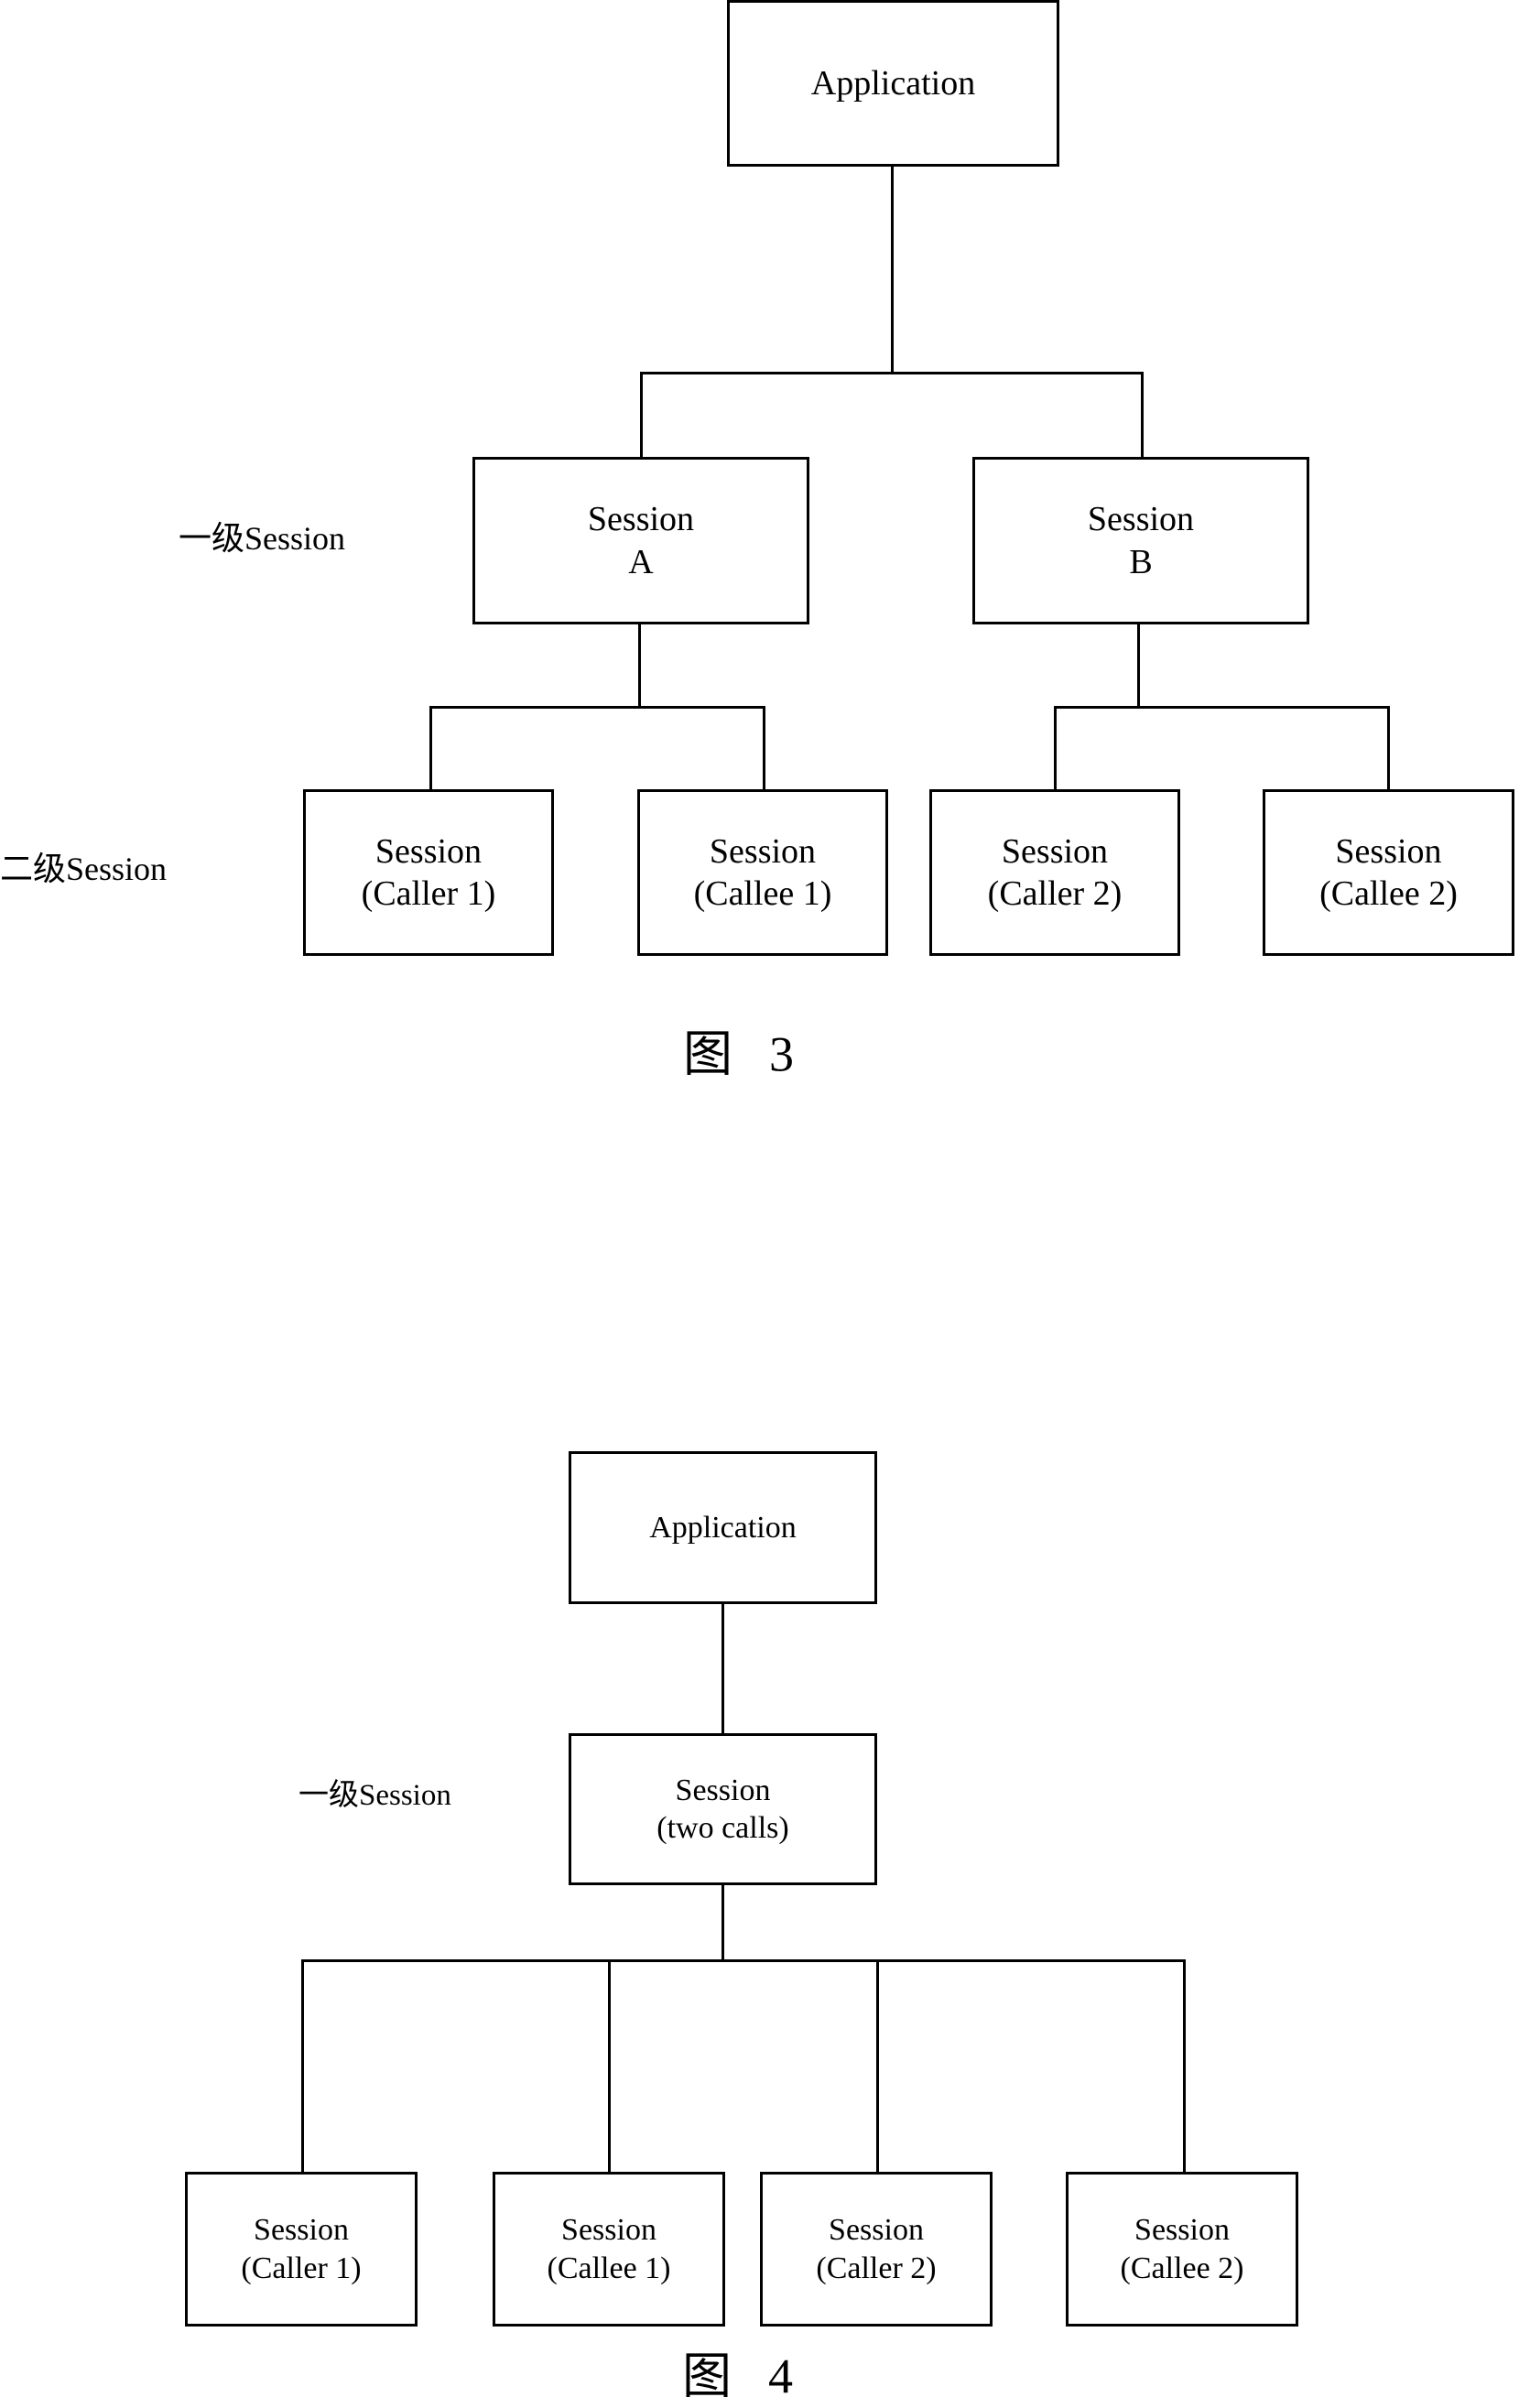  Describe the element at coordinates (375, 1795) in the screenshot. I see `fig4-level1-label: 一级Session` at that location.